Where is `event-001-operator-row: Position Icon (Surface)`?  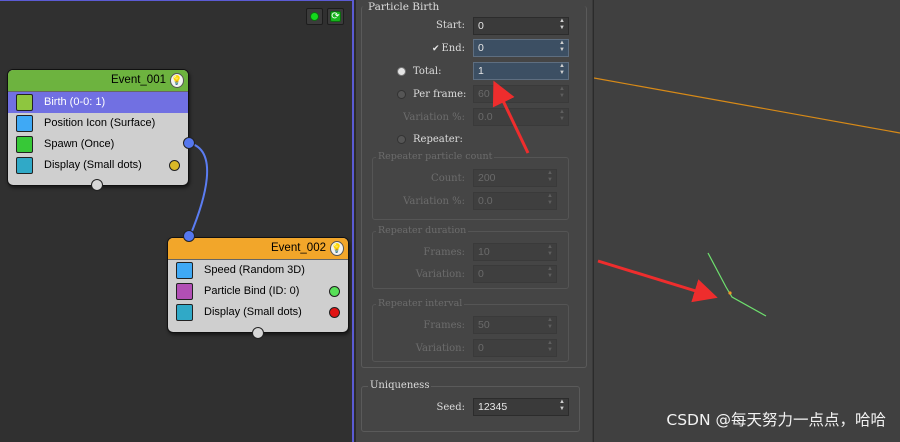 event-001-operator-row: Position Icon (Surface) is located at coordinates (98, 123).